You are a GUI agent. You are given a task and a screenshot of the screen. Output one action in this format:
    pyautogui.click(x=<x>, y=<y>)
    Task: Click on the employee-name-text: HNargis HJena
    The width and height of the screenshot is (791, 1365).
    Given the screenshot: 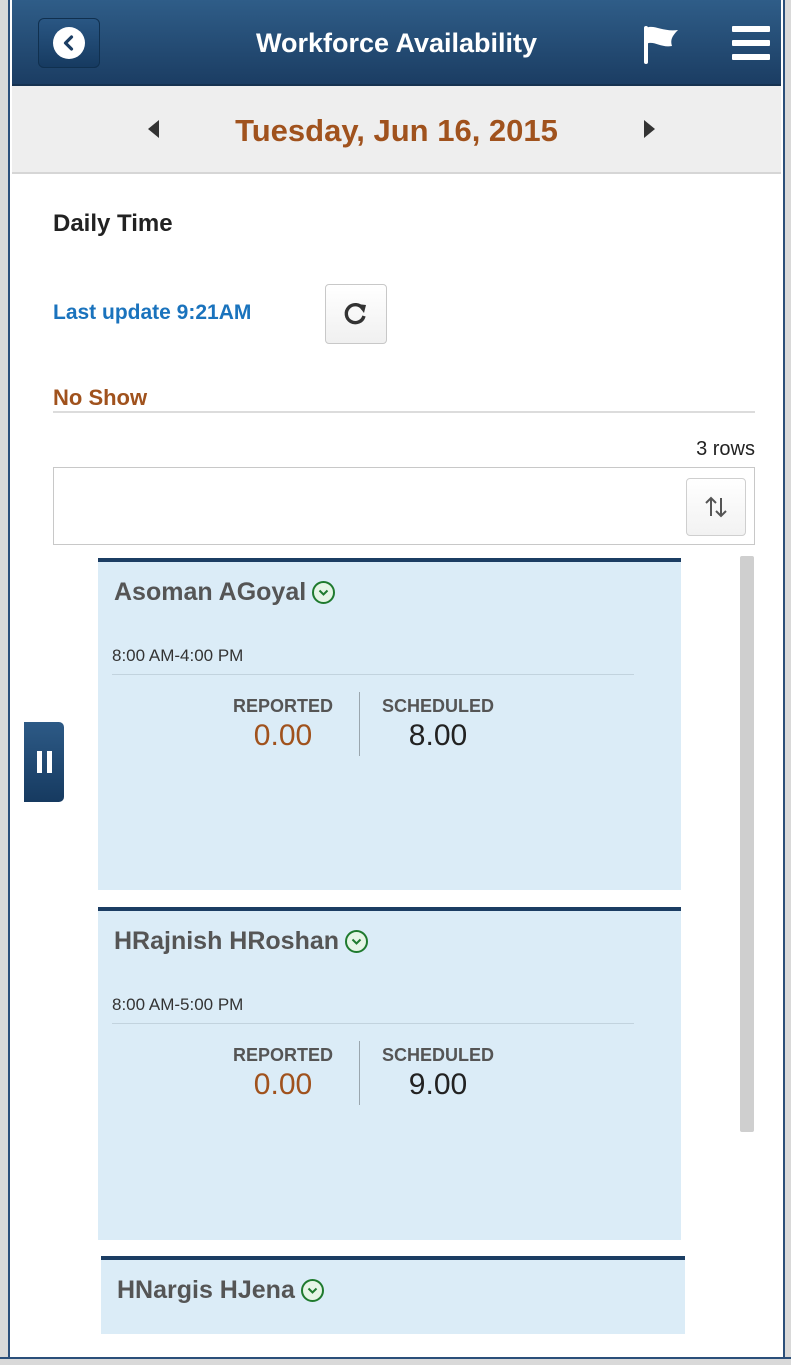 What is the action you would take?
    pyautogui.click(x=206, y=1290)
    